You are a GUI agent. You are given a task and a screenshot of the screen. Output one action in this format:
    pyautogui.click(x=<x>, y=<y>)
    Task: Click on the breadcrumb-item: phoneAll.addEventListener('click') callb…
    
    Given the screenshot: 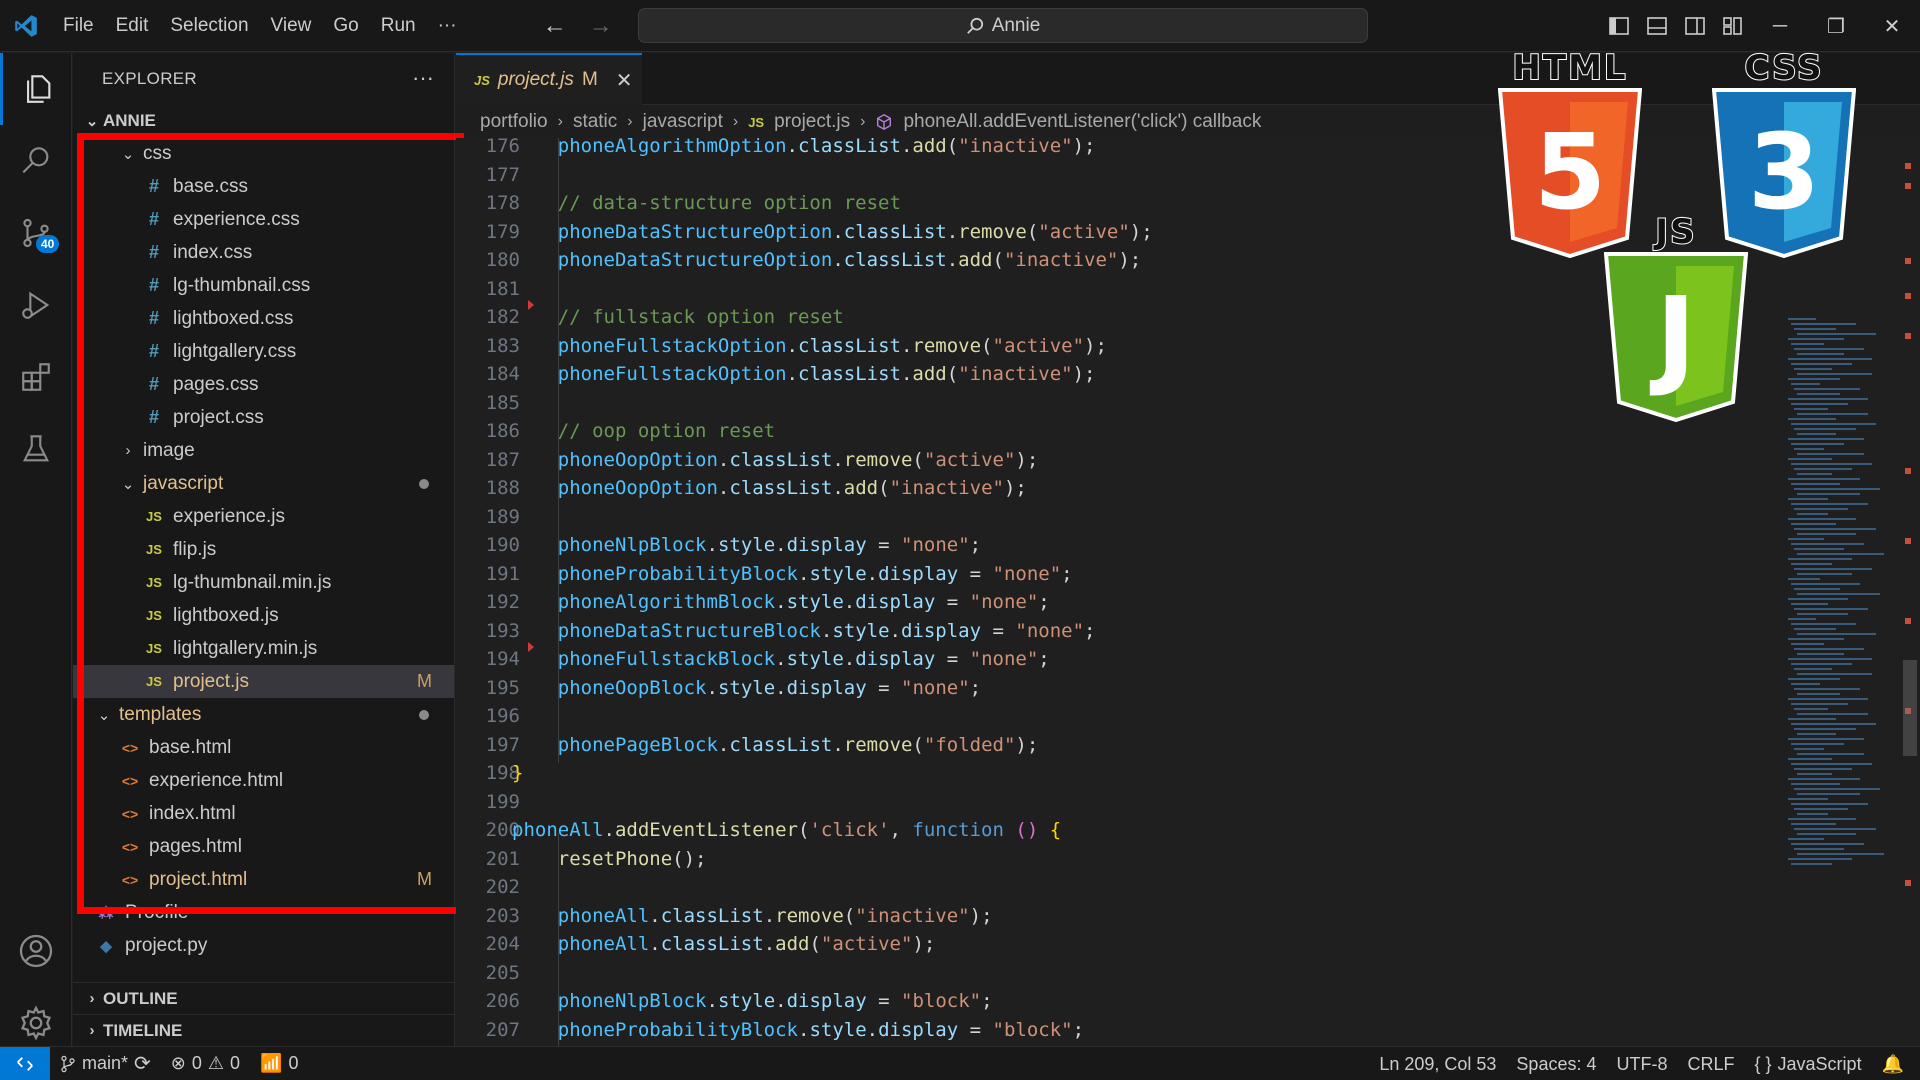 What is the action you would take?
    pyautogui.click(x=1082, y=122)
    